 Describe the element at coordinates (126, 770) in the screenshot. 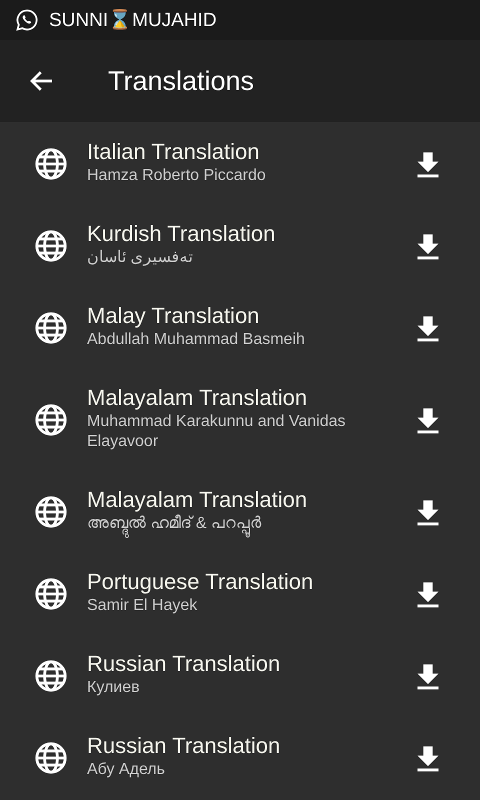

I see `translation-author: Абу Адель` at that location.